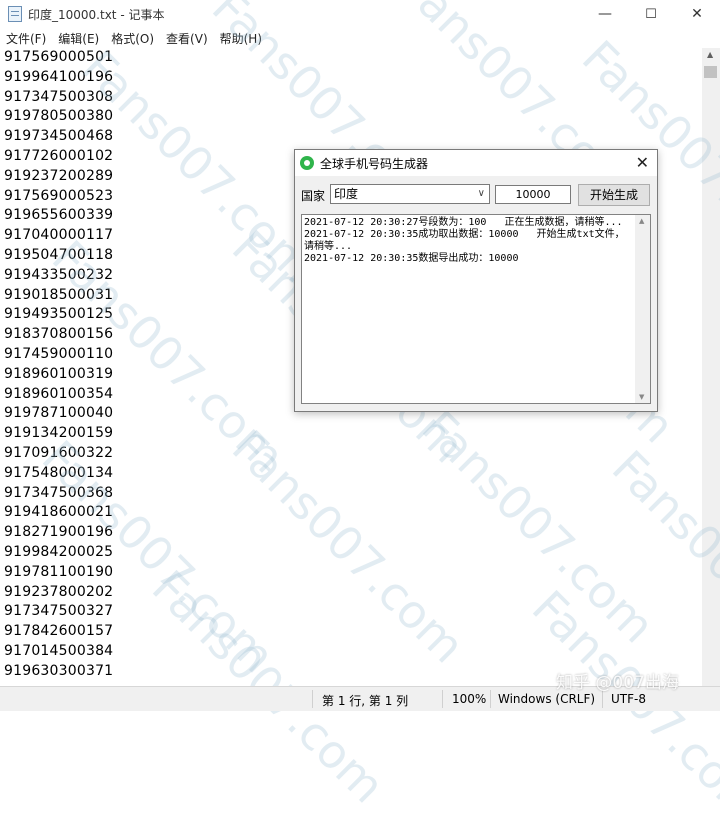  Describe the element at coordinates (59, 215) in the screenshot. I see `text-line: 919655600339` at that location.